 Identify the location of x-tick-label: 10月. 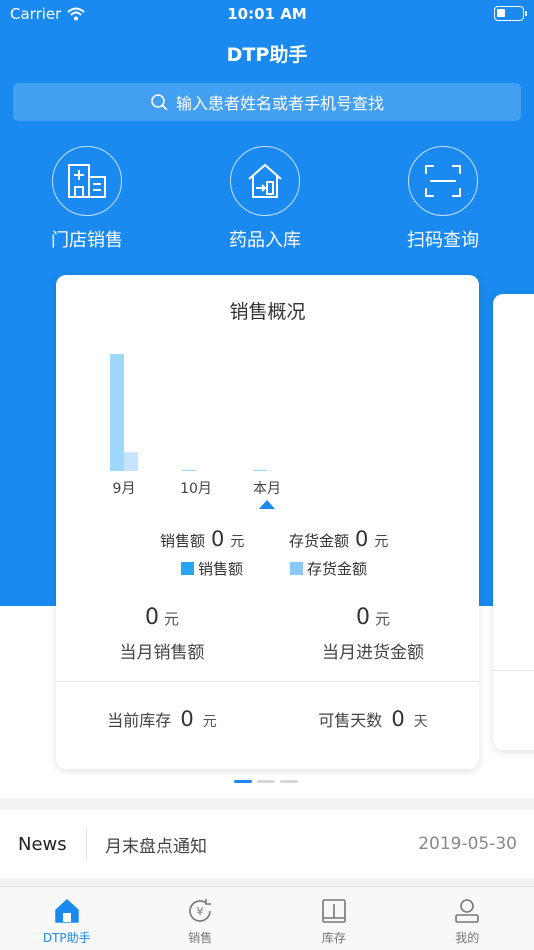
(196, 489).